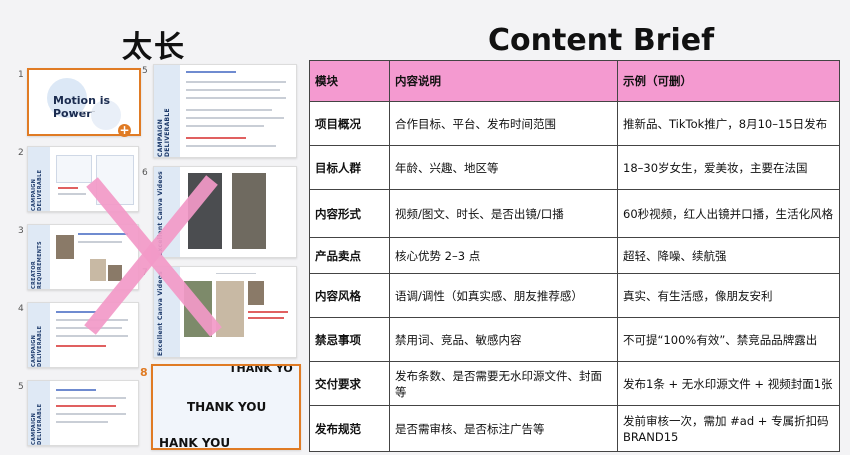  I want to click on module-cell: 内容风格, so click(349, 295).